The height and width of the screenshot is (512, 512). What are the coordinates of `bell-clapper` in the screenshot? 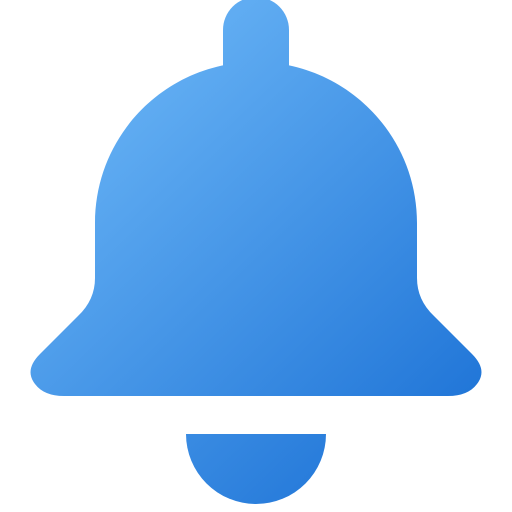 It's located at (256, 469).